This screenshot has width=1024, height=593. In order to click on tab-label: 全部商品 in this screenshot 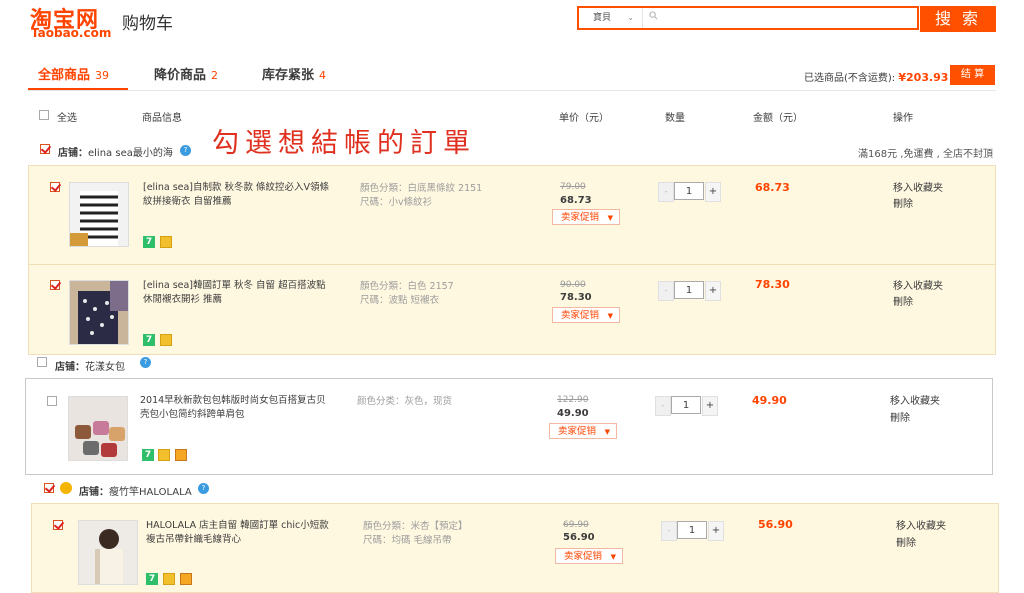, I will do `click(64, 75)`.